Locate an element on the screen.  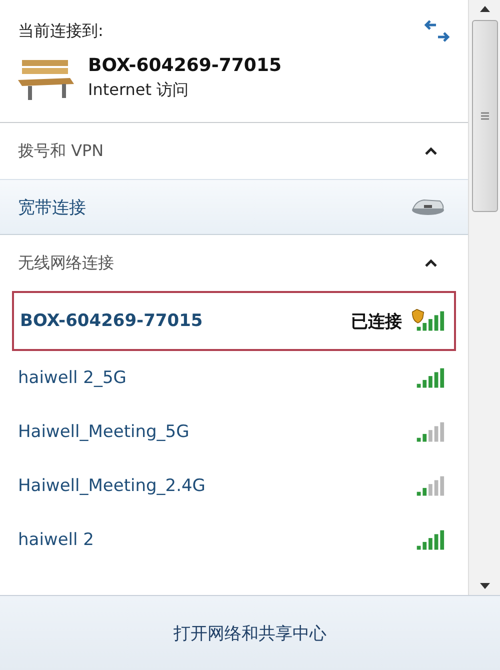
section-heading: 当前连接到: is located at coordinates (61, 31).